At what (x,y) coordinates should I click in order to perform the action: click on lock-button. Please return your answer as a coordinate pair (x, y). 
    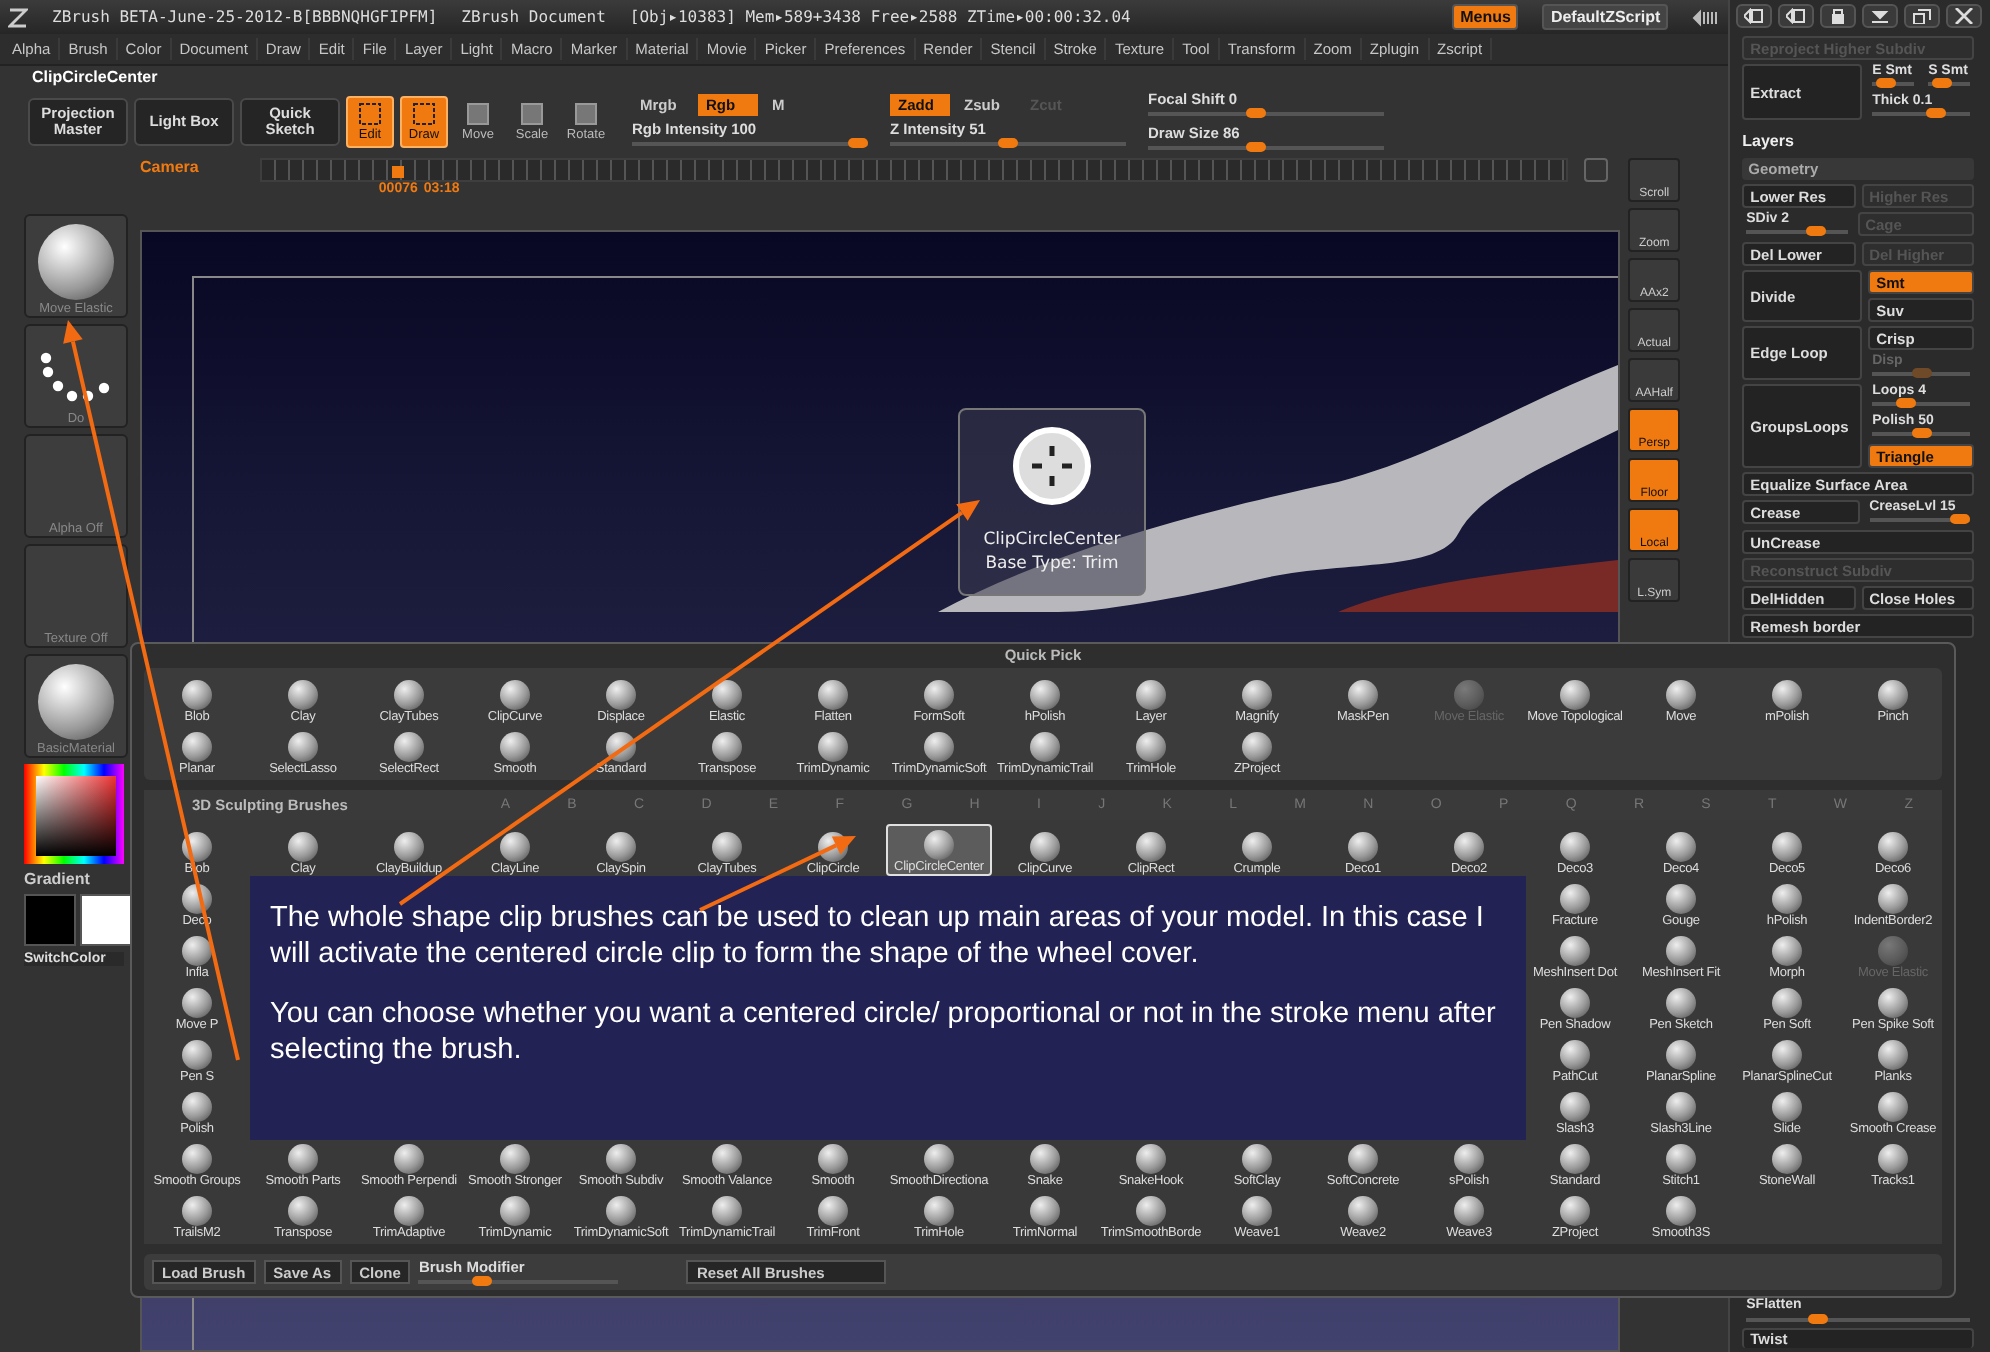
    Looking at the image, I should click on (1838, 16).